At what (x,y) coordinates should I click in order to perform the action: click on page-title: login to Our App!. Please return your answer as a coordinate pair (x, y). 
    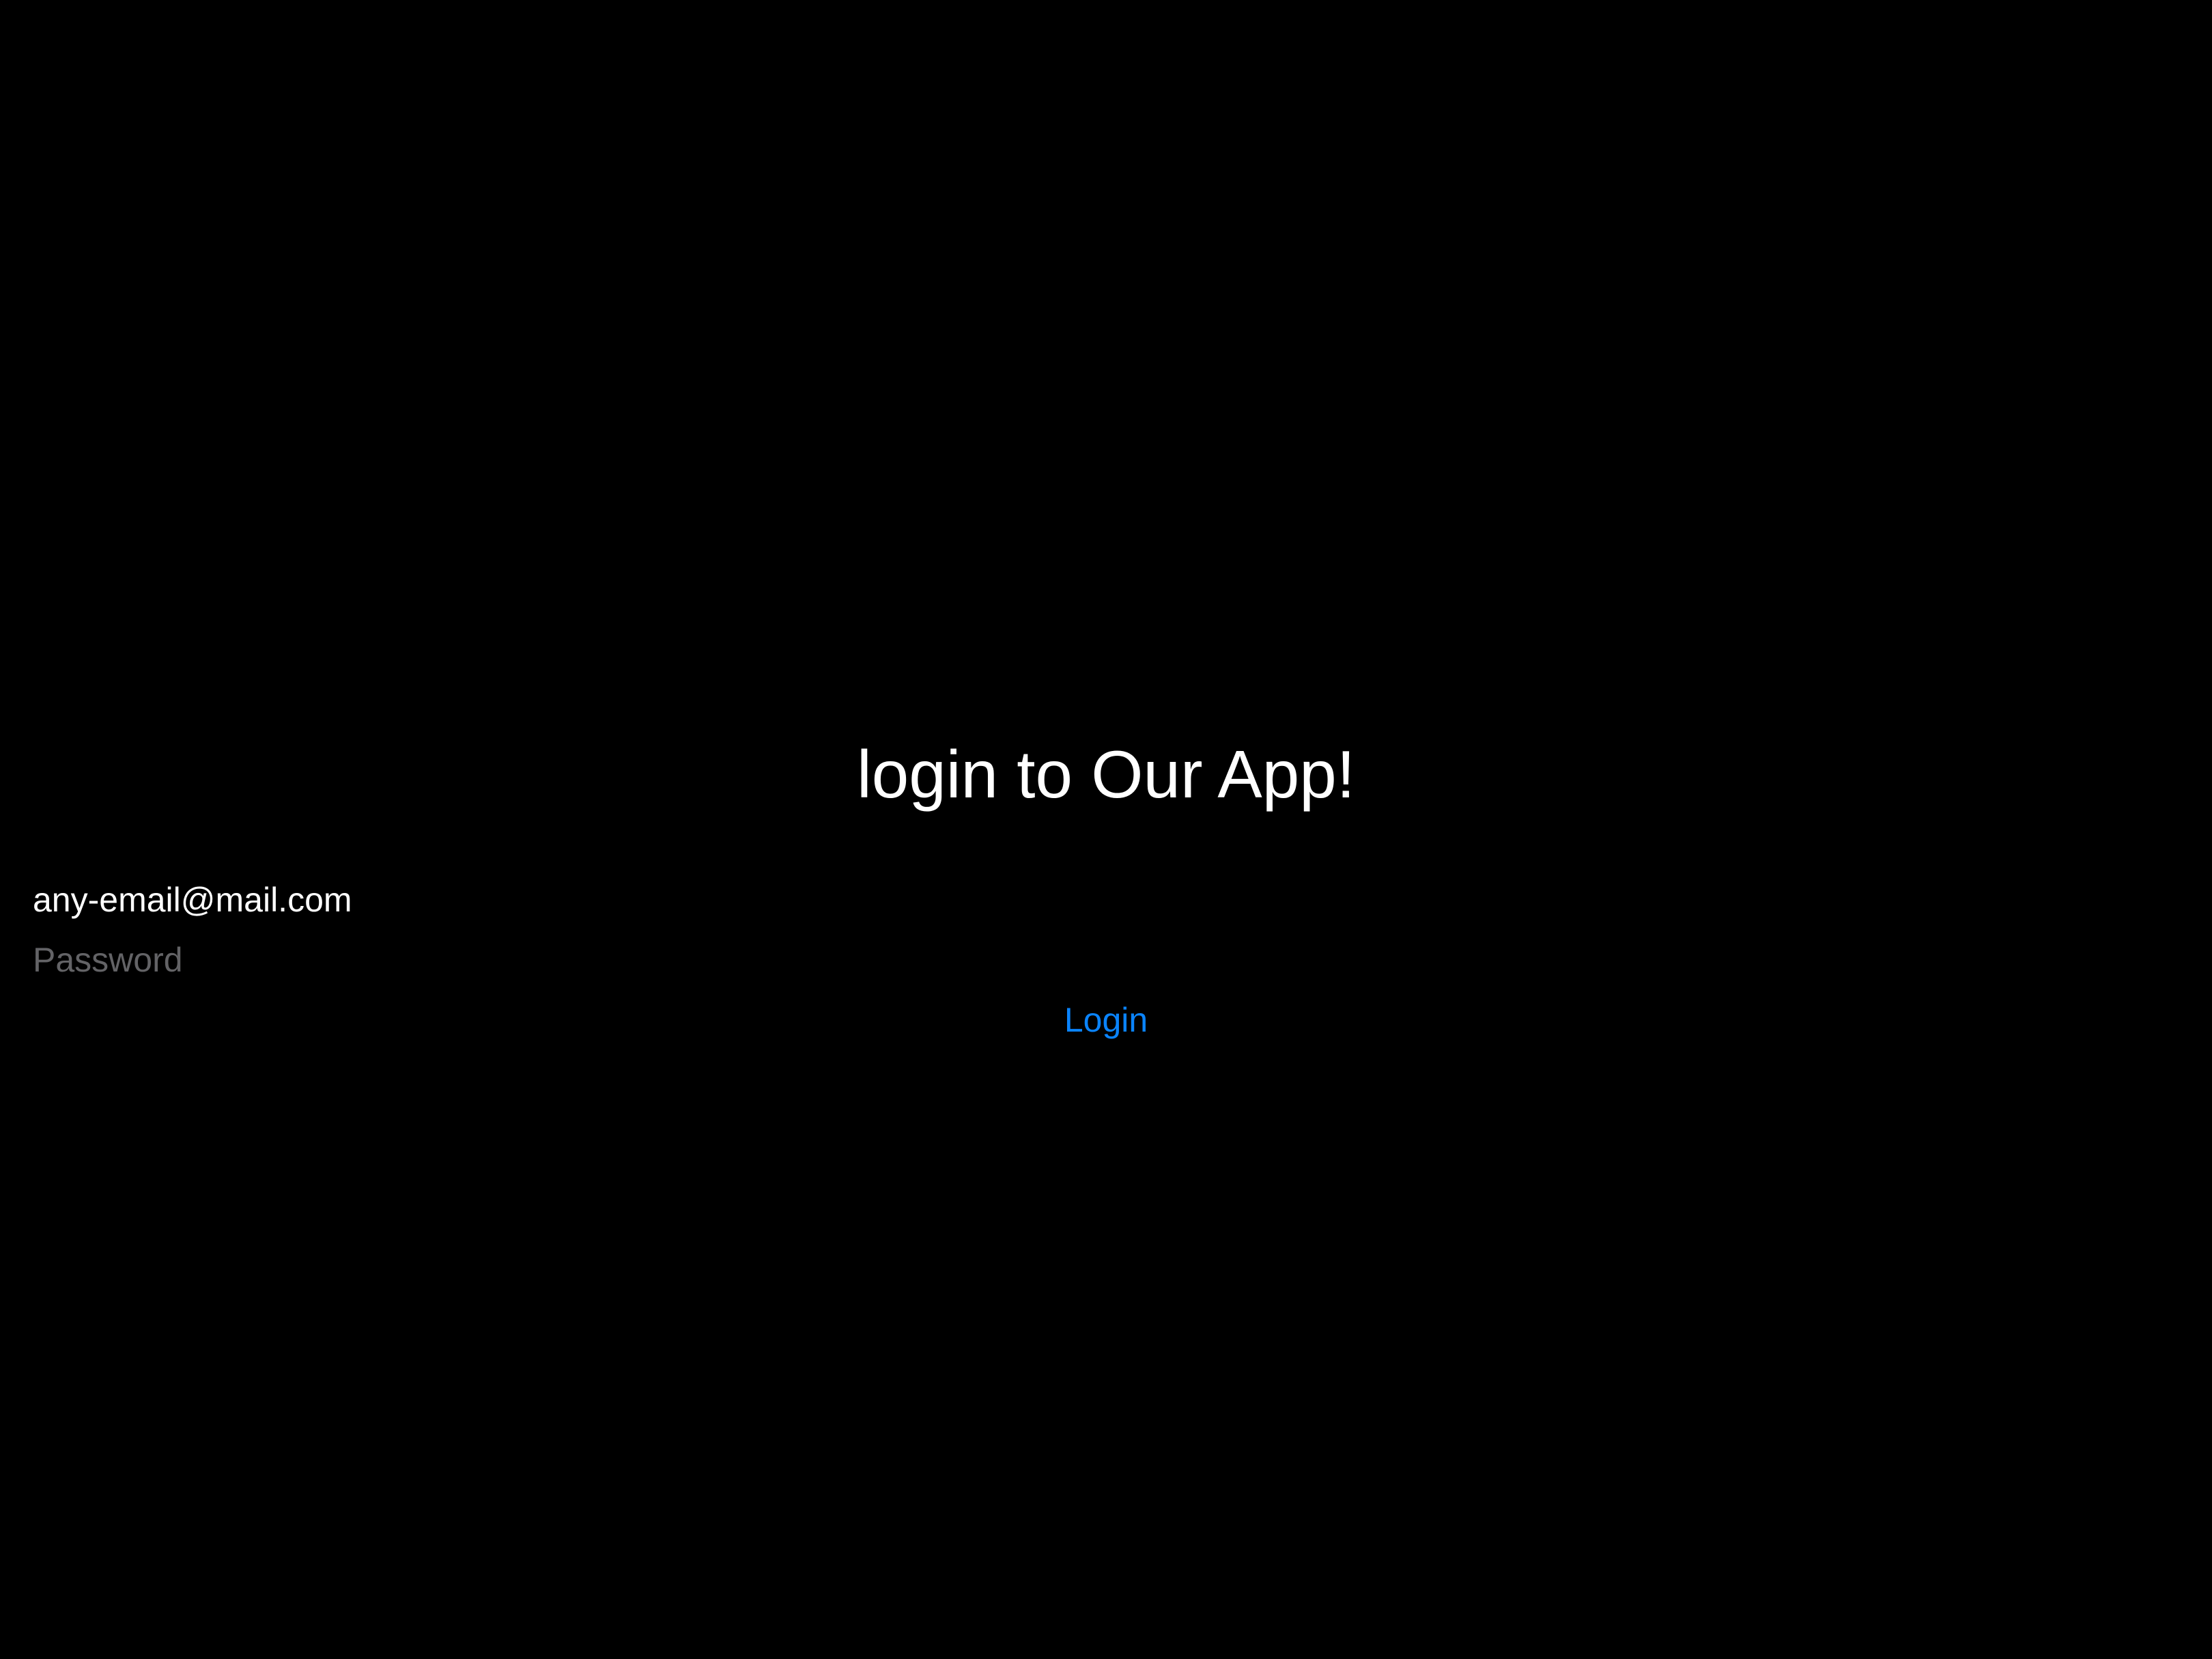
    Looking at the image, I should click on (1106, 774).